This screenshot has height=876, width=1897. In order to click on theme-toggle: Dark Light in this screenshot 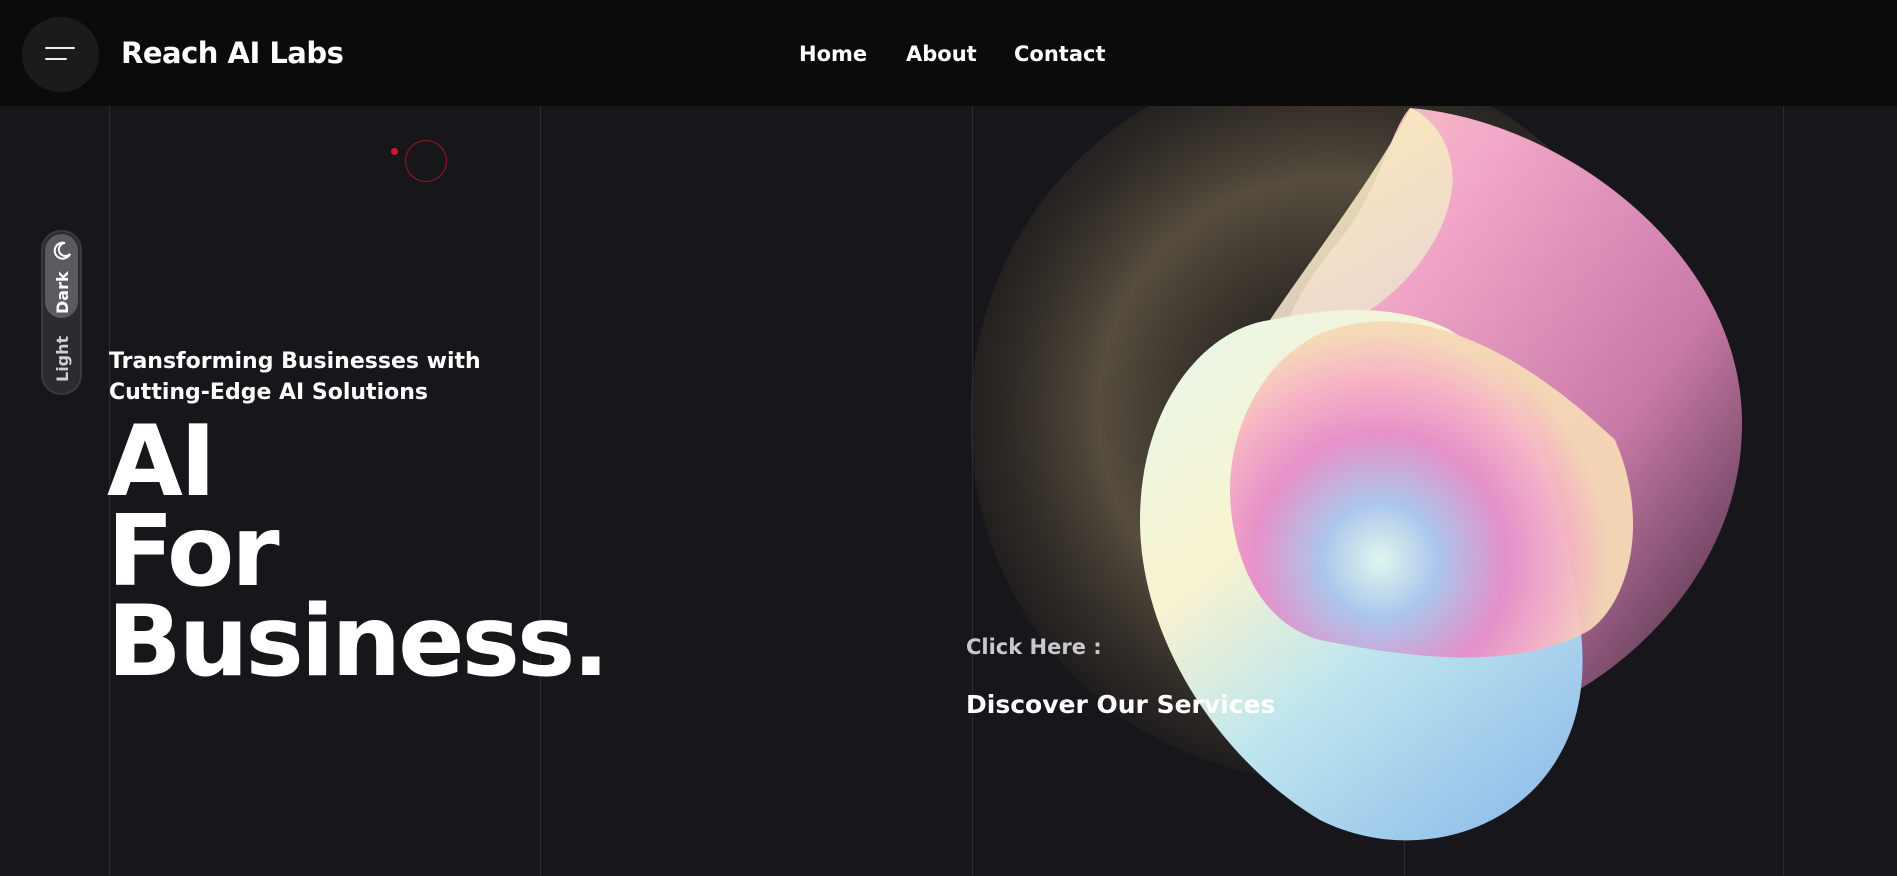, I will do `click(61, 312)`.